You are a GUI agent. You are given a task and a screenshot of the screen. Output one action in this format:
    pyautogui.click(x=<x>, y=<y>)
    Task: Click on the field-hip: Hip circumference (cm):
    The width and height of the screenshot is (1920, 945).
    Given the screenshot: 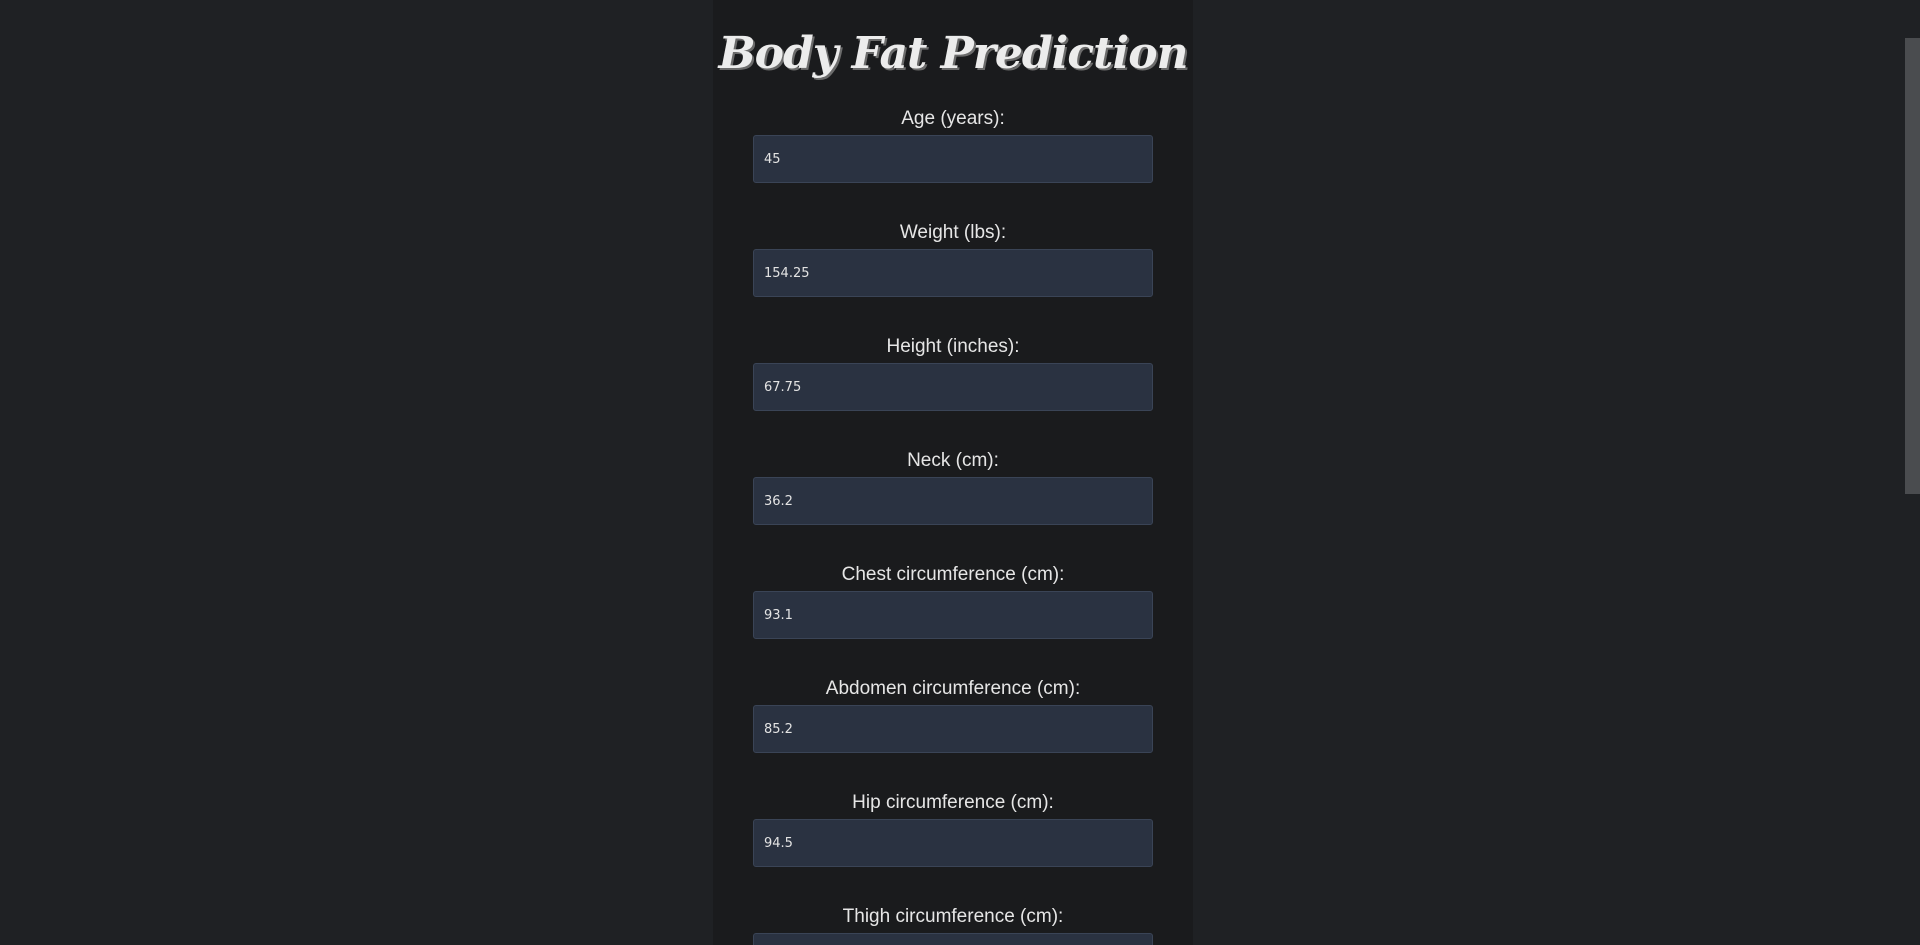 What is the action you would take?
    pyautogui.click(x=953, y=829)
    